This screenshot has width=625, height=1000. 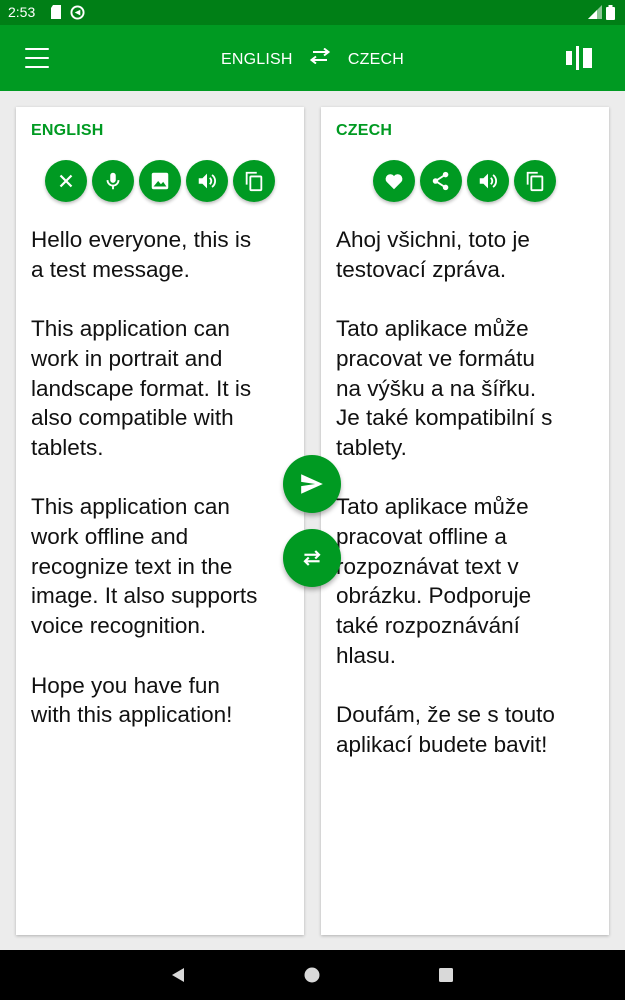 I want to click on image-button, so click(x=160, y=181).